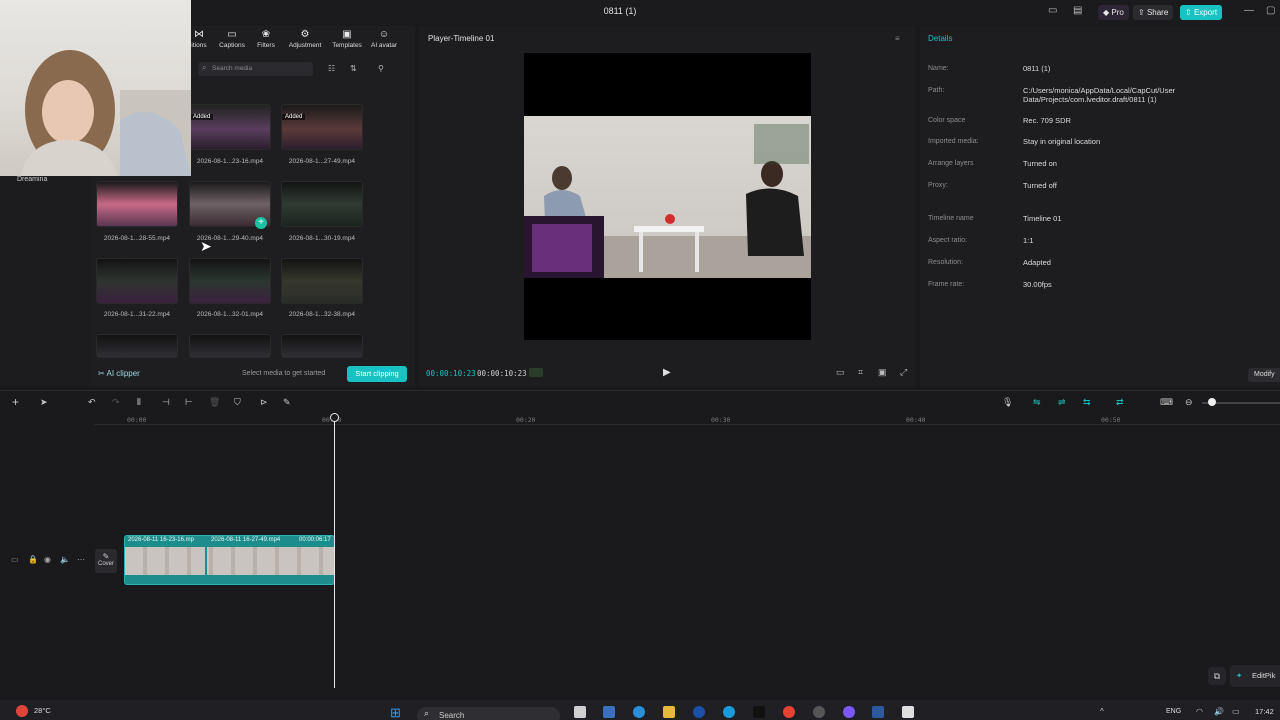 The width and height of the screenshot is (1280, 720). Describe the element at coordinates (667, 372) in the screenshot. I see `play-button: ▶` at that location.